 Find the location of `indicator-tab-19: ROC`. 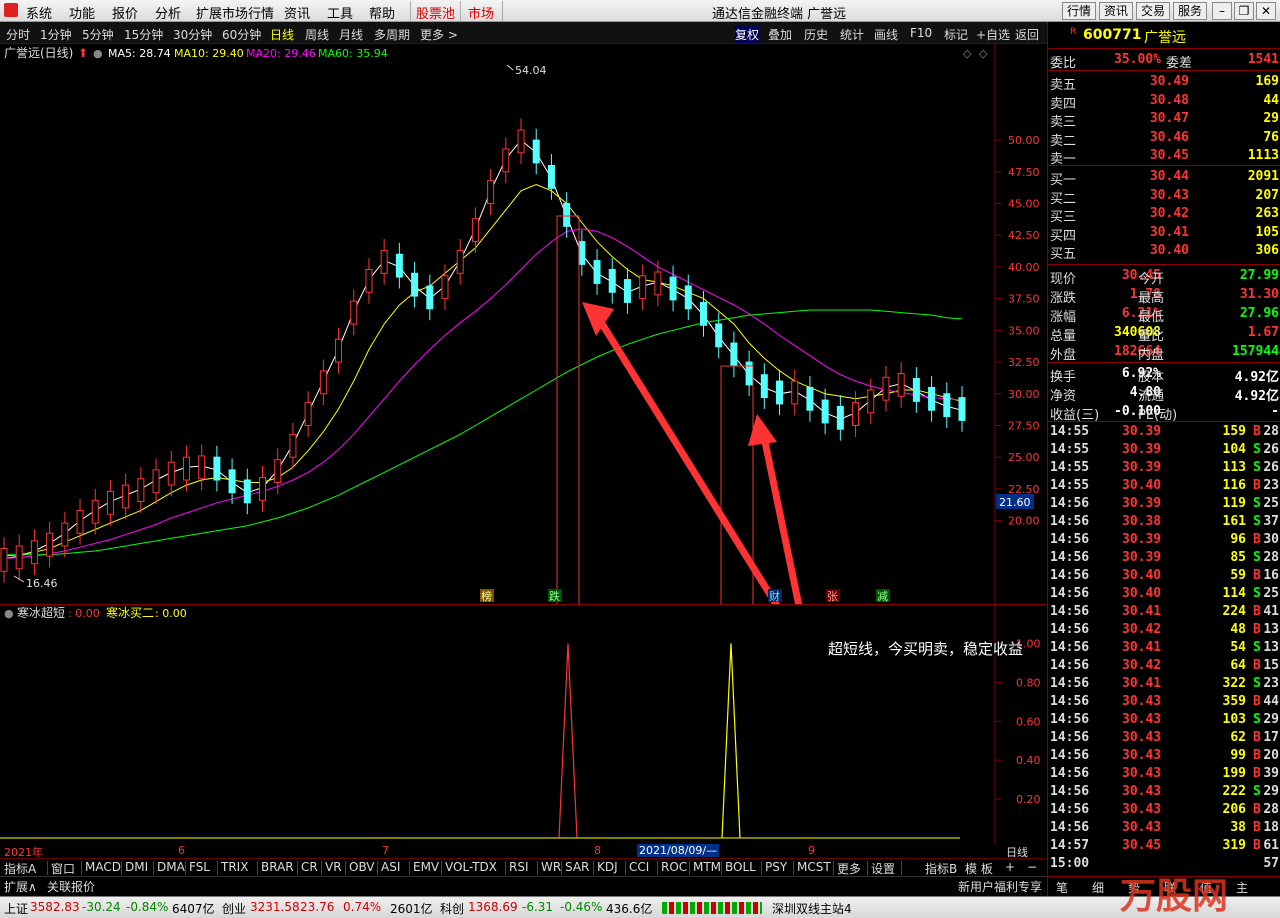

indicator-tab-19: ROC is located at coordinates (674, 867).